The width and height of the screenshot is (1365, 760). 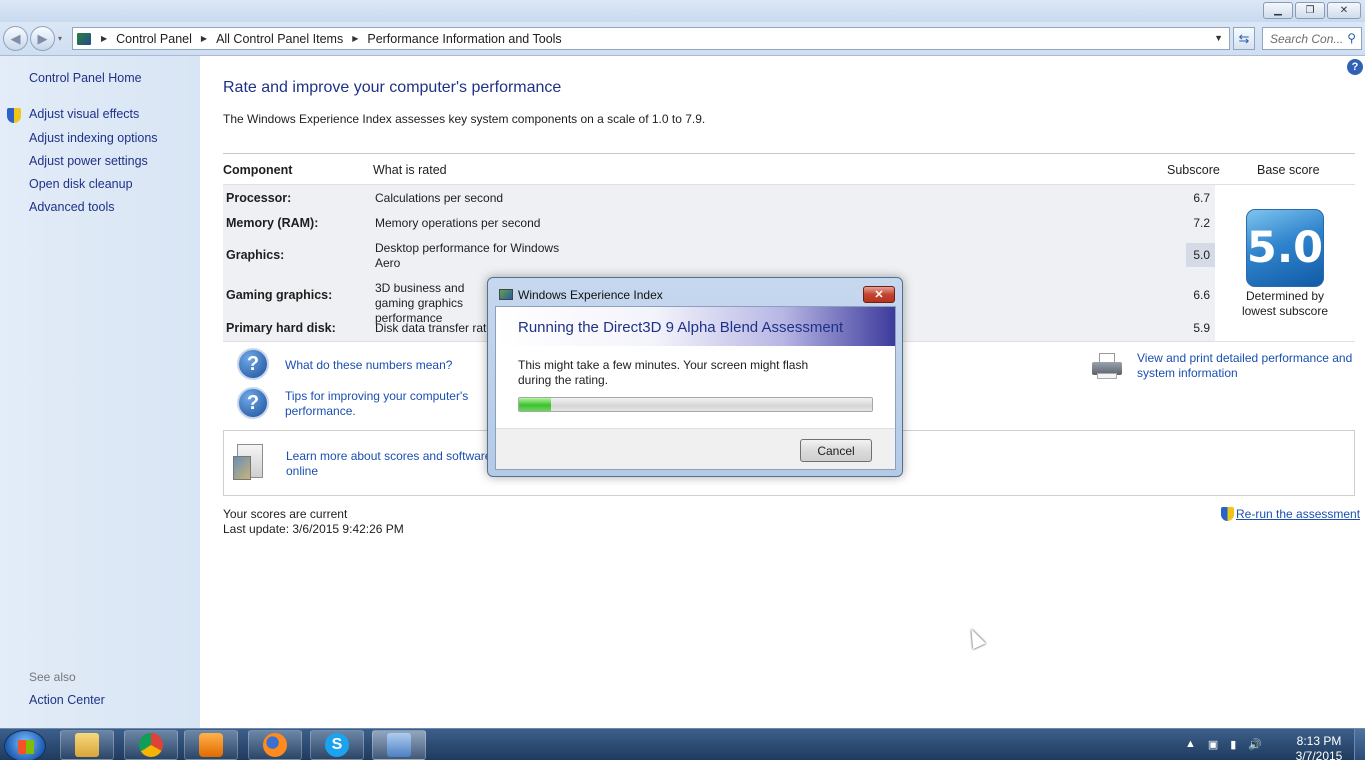 What do you see at coordinates (1285, 248) in the screenshot?
I see `base-score-badge: 5.0` at bounding box center [1285, 248].